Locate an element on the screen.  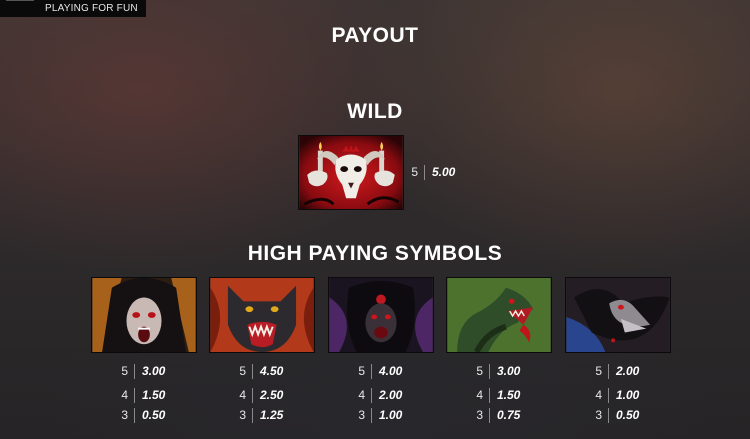
pay-row: 5 4.00 is located at coordinates (378, 371).